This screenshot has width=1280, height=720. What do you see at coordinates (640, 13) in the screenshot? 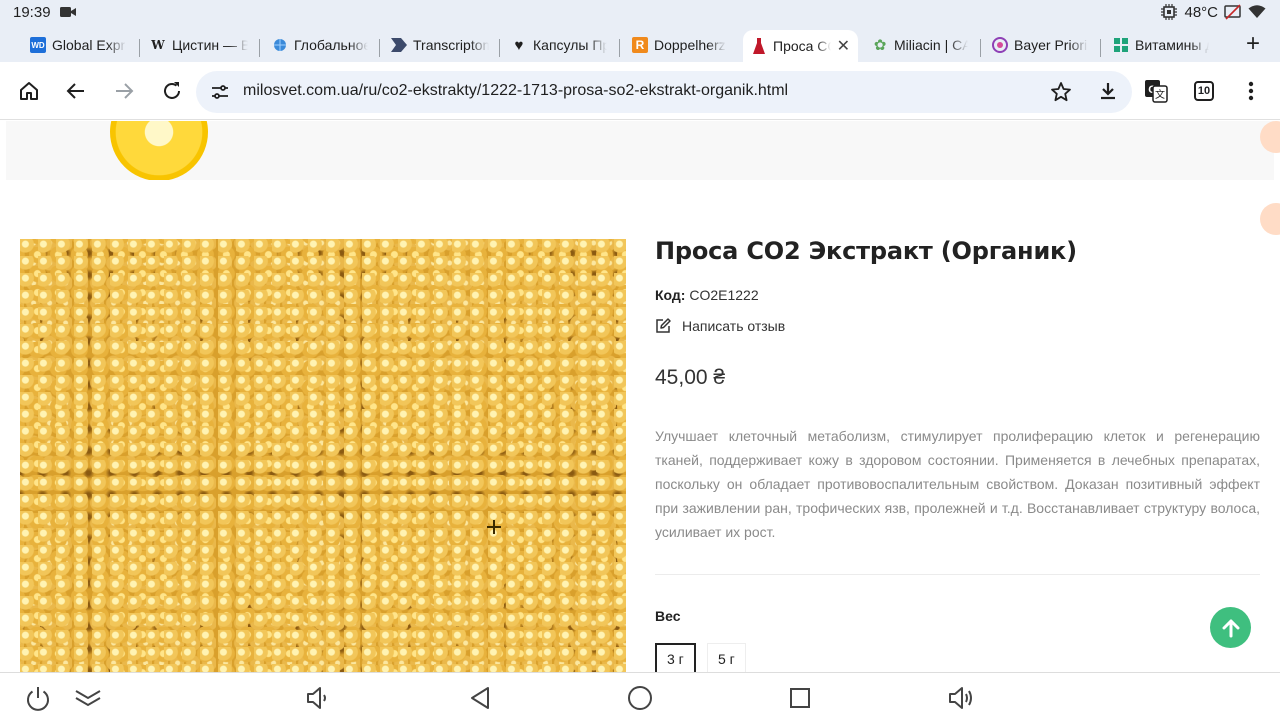
I see `status-bar: 19:39 48°C` at bounding box center [640, 13].